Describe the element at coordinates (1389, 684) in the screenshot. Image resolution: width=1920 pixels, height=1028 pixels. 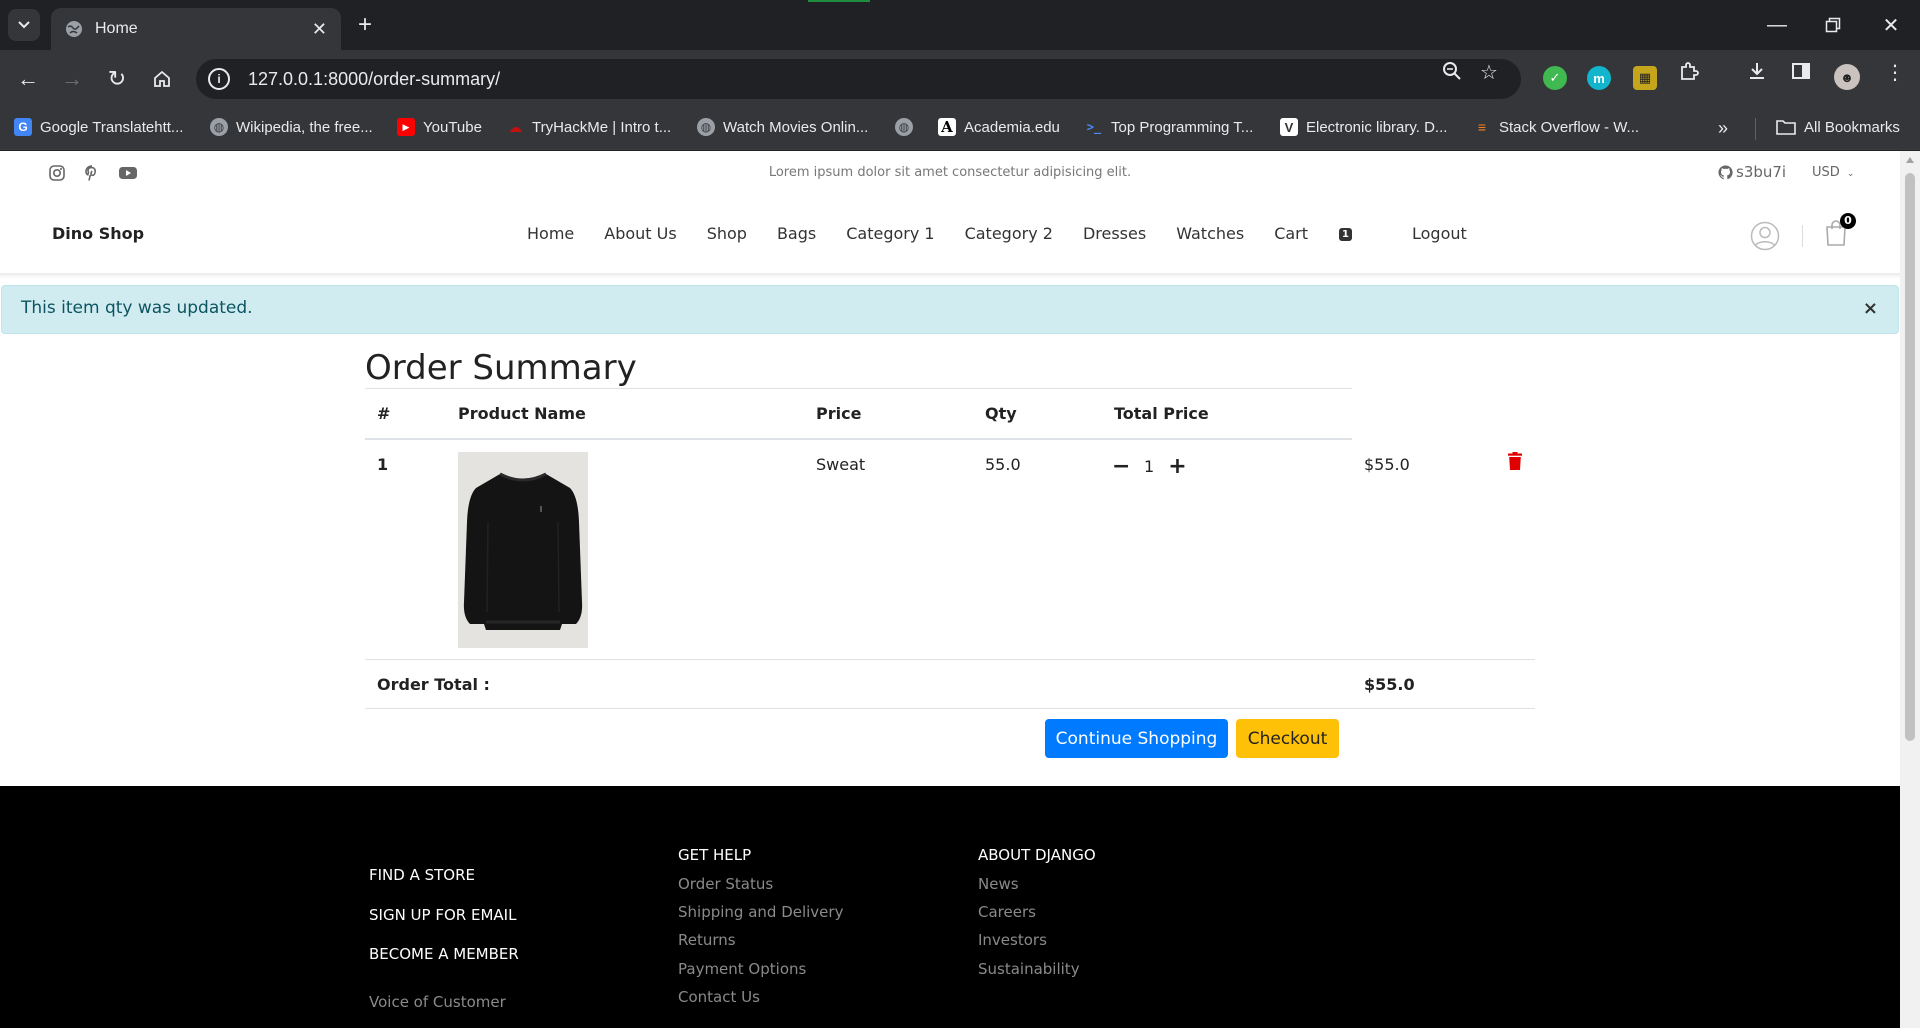
I see `order-total-value: $55.0` at that location.